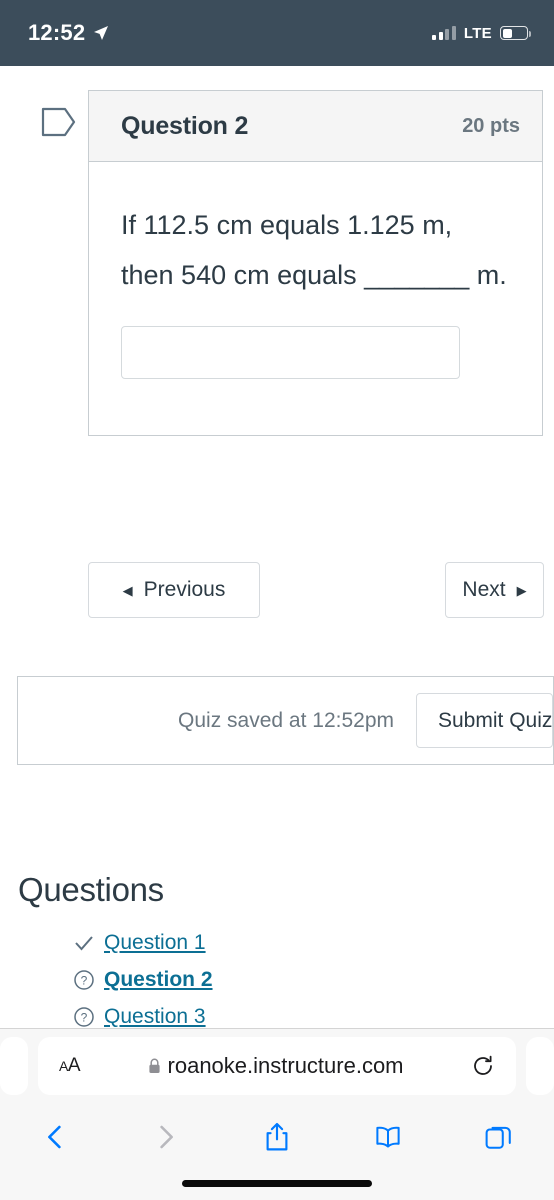 Image resolution: width=554 pixels, height=1200 pixels. I want to click on url-bar: AA roanoke.instructure.com, so click(277, 1066).